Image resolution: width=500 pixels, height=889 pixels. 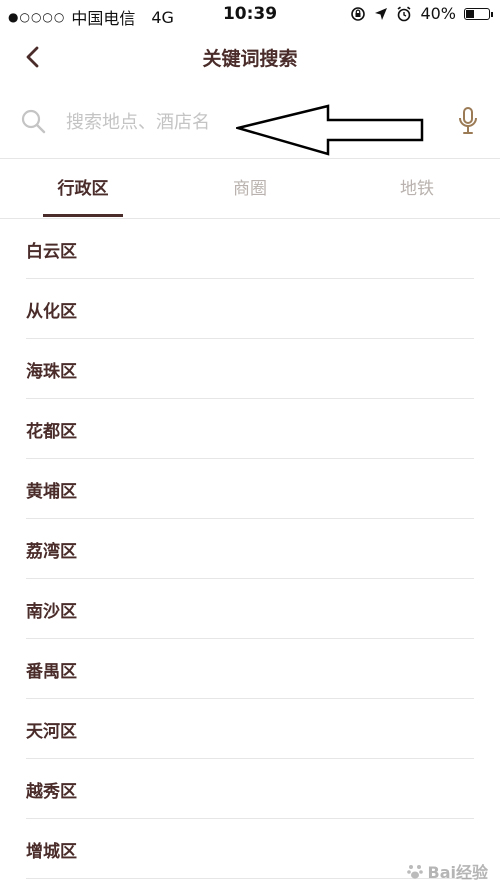 I want to click on nav-bar: 关键词搜索, so click(x=250, y=57).